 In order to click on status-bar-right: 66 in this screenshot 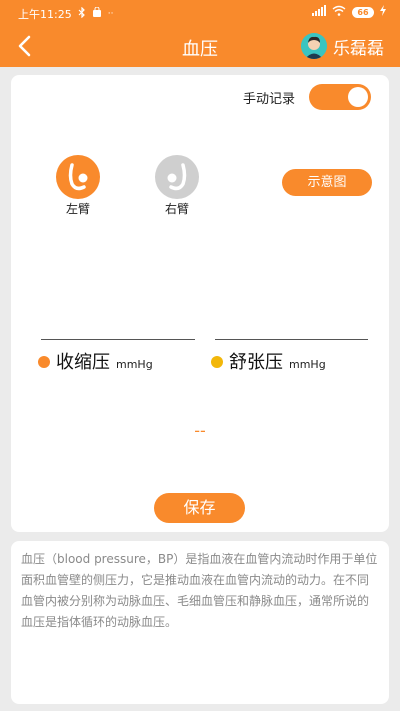, I will do `click(349, 12)`.